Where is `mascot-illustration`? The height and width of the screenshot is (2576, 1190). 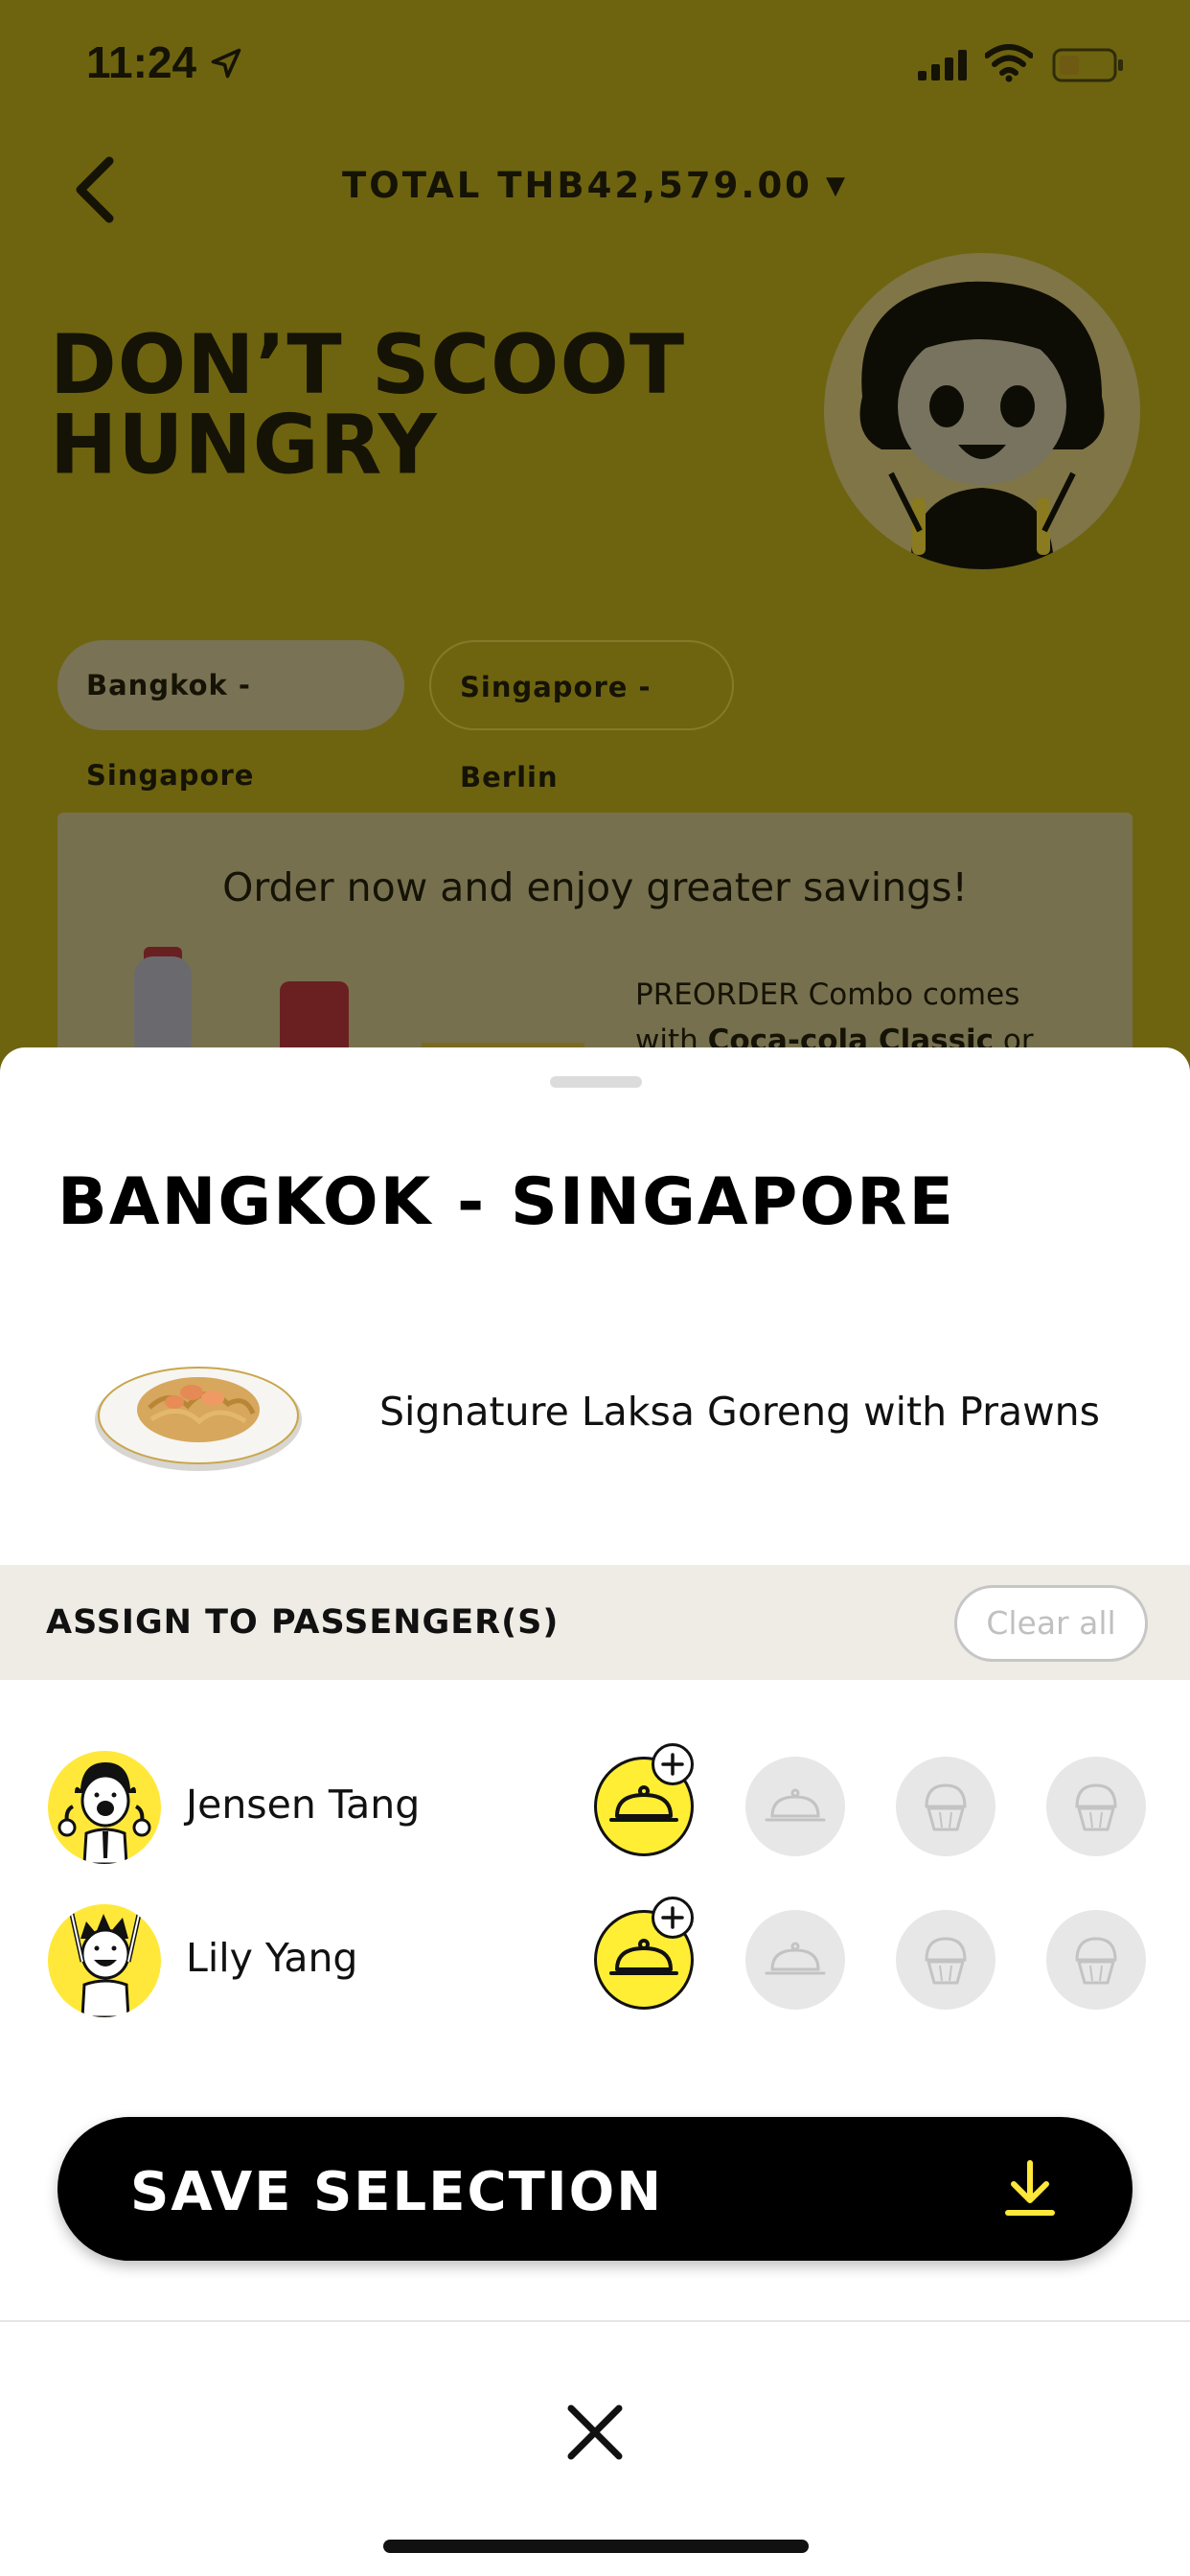 mascot-illustration is located at coordinates (982, 411).